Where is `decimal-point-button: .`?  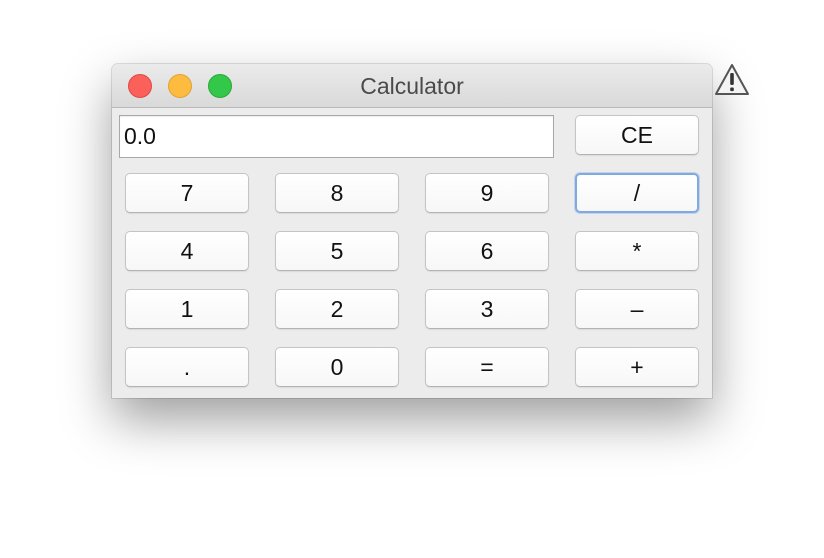 decimal-point-button: . is located at coordinates (187, 367).